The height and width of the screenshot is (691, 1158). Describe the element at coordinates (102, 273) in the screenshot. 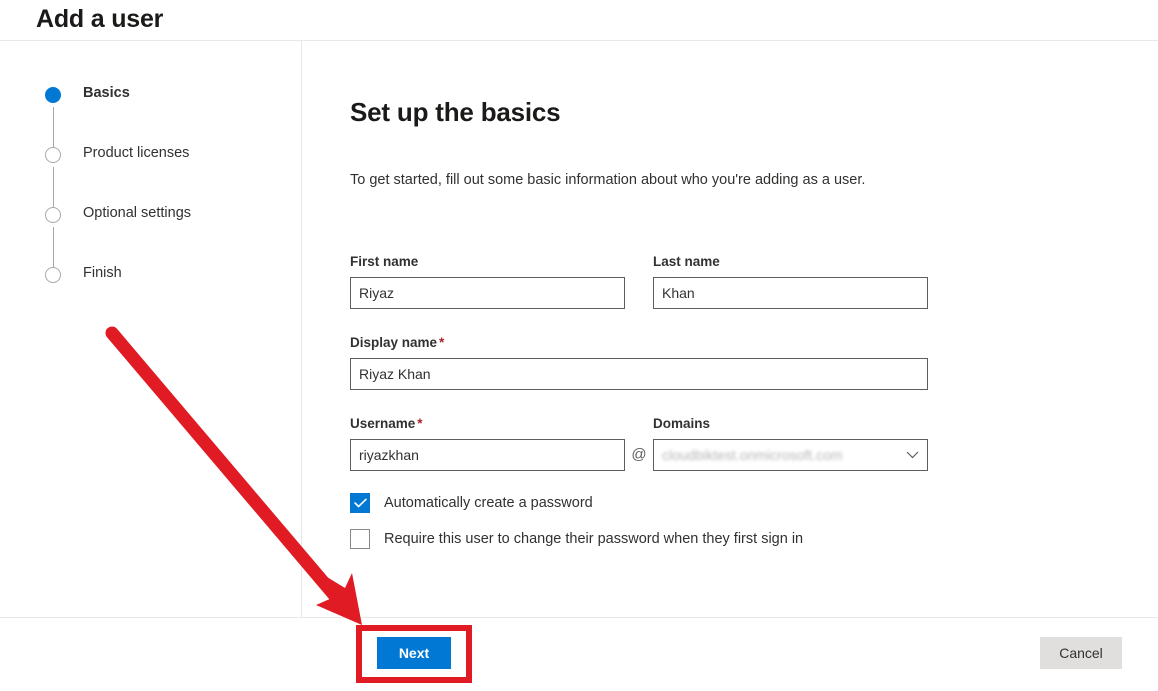

I see `sidebar-item-label: Finish` at that location.